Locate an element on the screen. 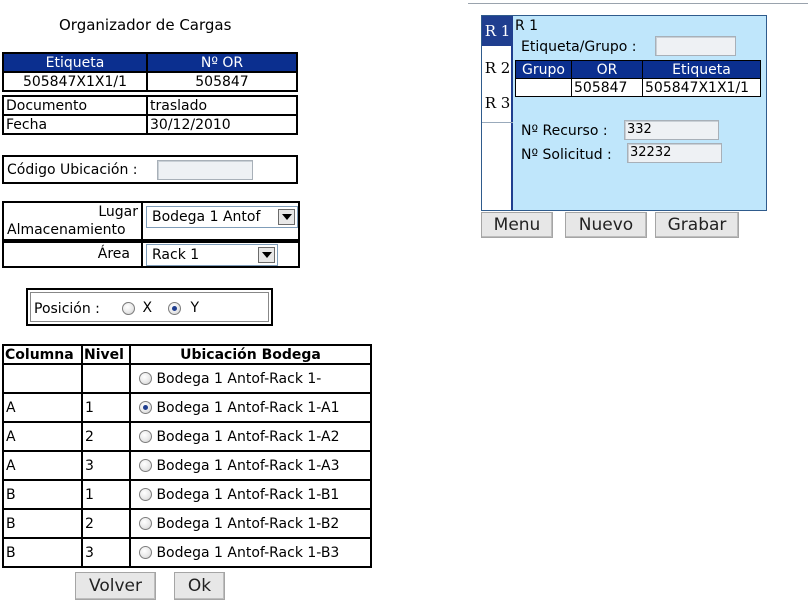 This screenshot has height=600, width=808. table-row: A 3 Bodega 1 Antof-Rack 1-A3 is located at coordinates (187, 465).